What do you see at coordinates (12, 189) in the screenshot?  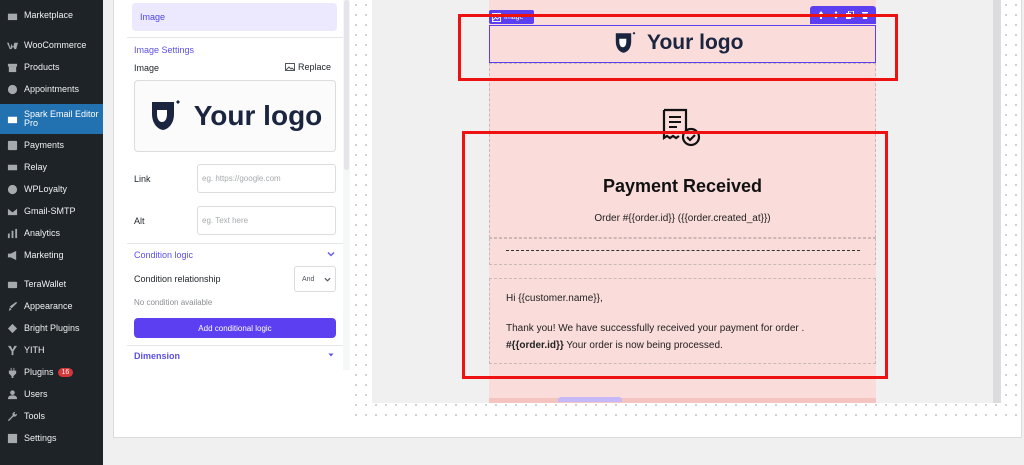 I see `loyalty-icon` at bounding box center [12, 189].